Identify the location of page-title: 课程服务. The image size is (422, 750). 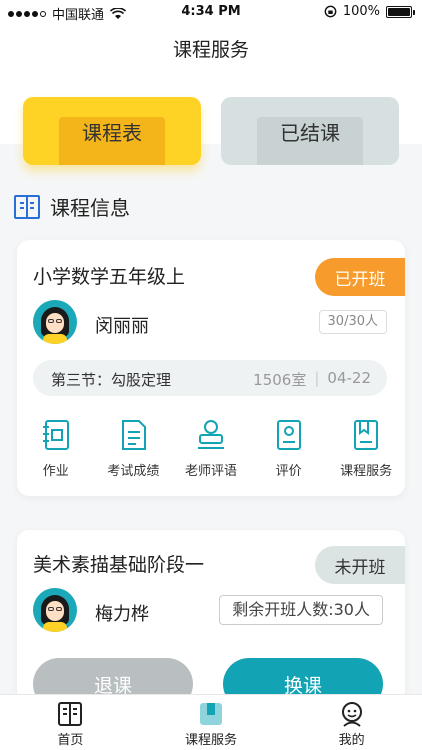
(210, 50).